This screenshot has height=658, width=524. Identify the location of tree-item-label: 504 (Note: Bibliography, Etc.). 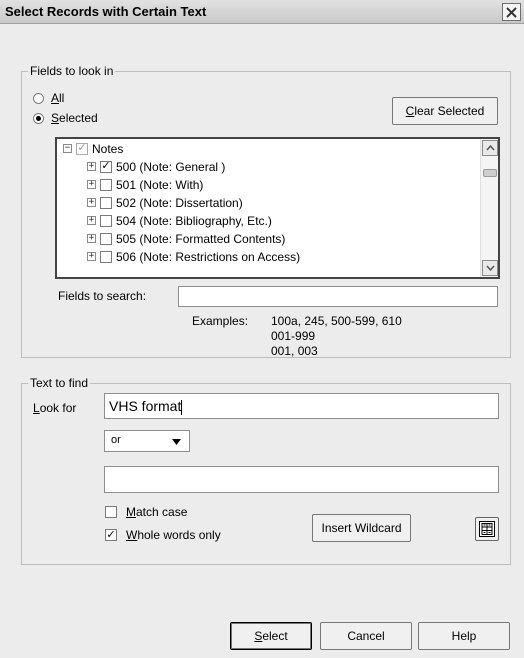
(194, 220).